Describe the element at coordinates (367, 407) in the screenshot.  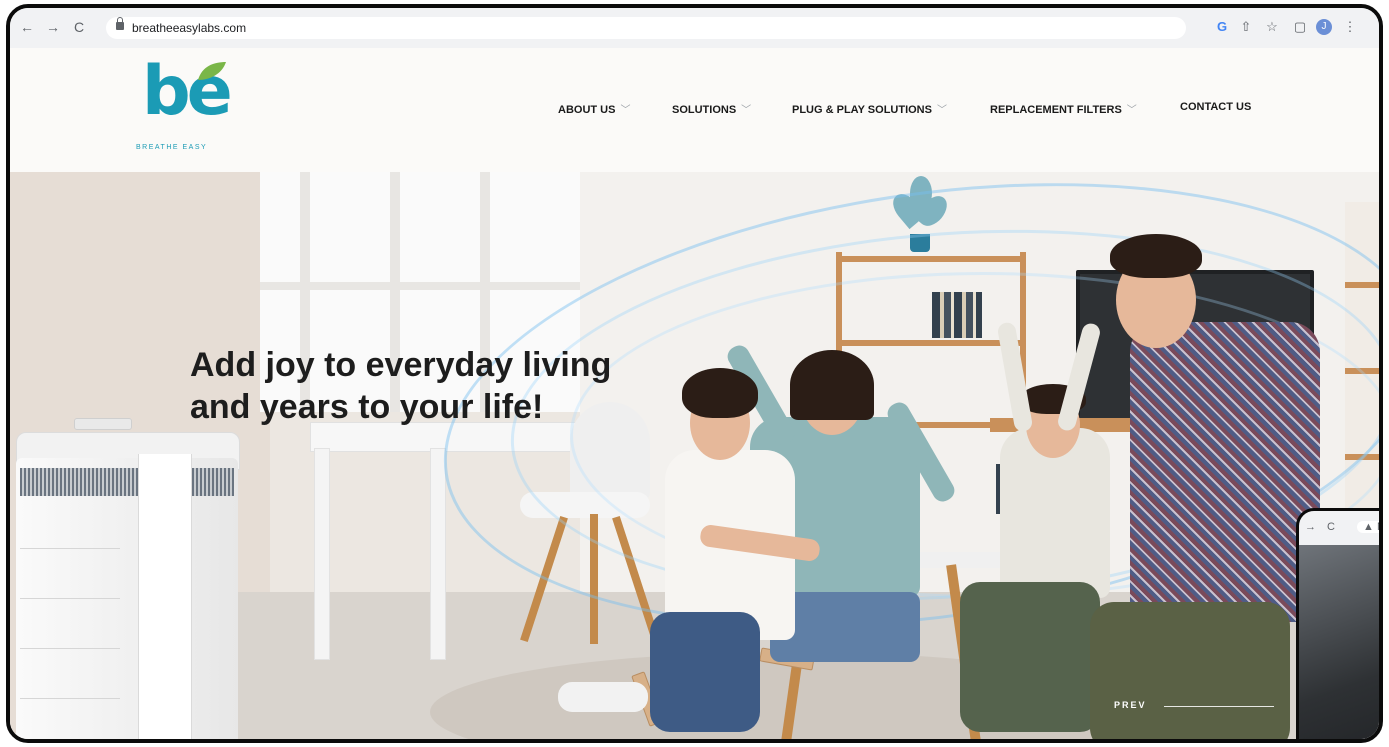
I see `hero-headline-line2: and years to your life!` at that location.